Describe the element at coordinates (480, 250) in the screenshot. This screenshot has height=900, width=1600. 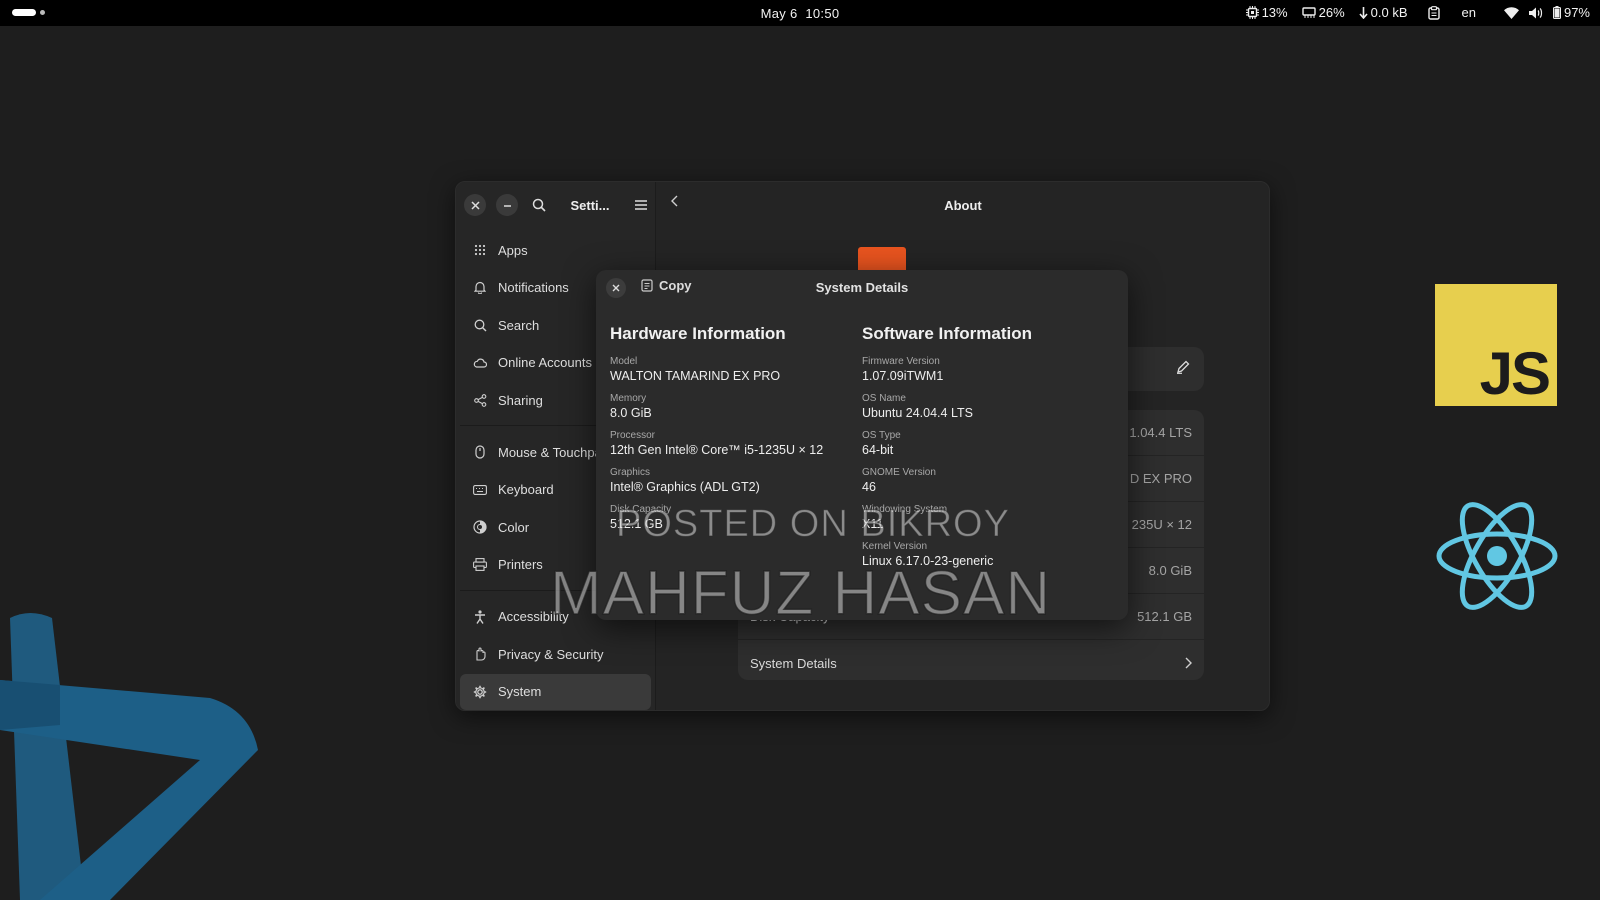
I see `apps-grid-icon` at that location.